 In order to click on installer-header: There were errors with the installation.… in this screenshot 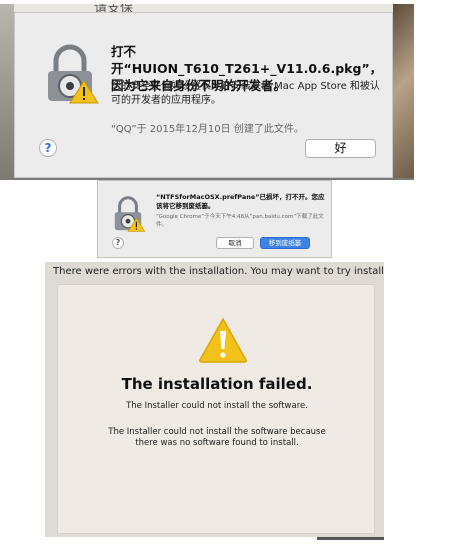, I will do `click(218, 271)`.